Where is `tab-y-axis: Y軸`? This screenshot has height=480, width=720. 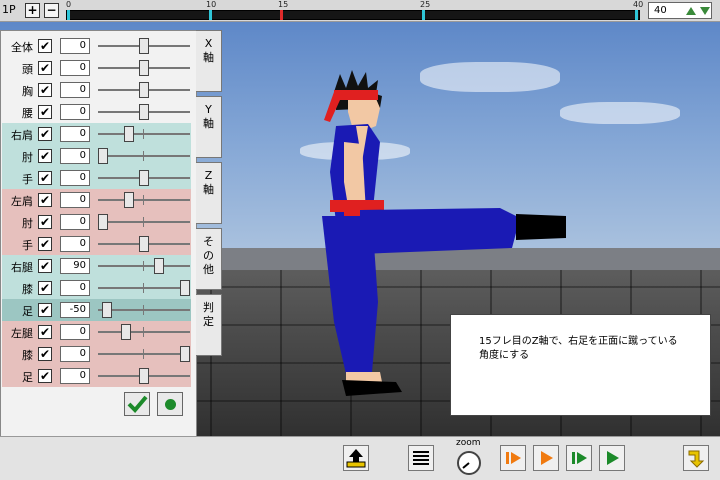
tab-y-axis: Y軸 is located at coordinates (209, 127).